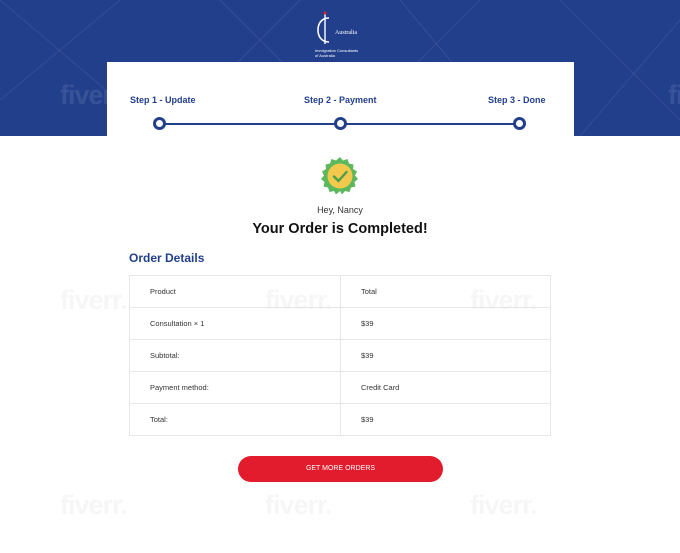  I want to click on subtotal-value: $39, so click(445, 355).